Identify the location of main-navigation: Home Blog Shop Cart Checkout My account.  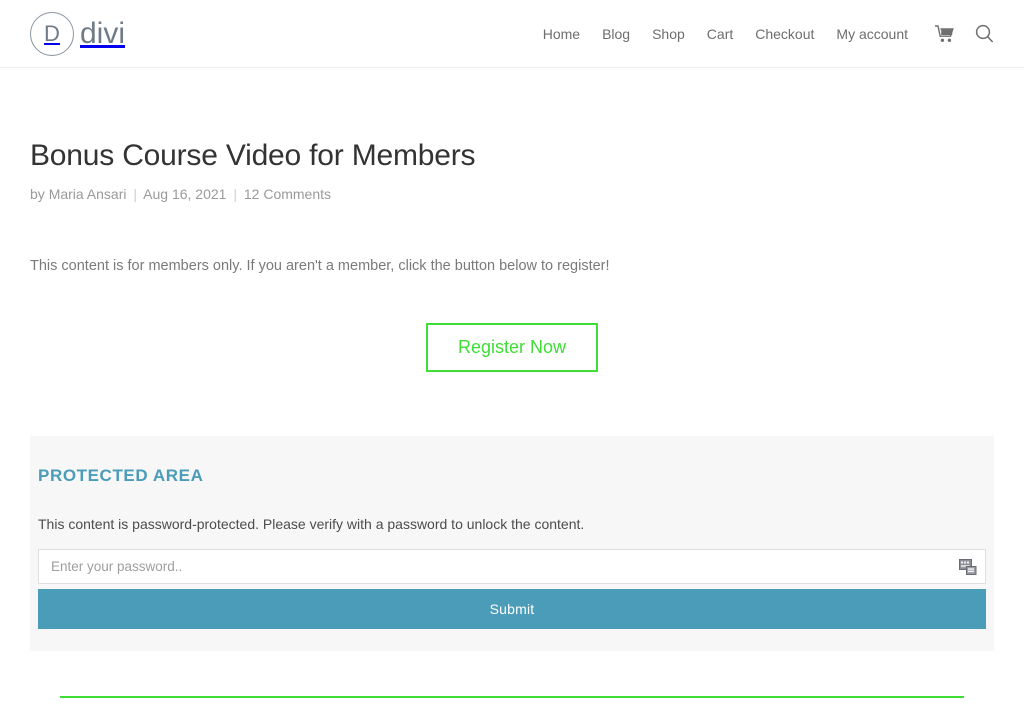
(763, 34).